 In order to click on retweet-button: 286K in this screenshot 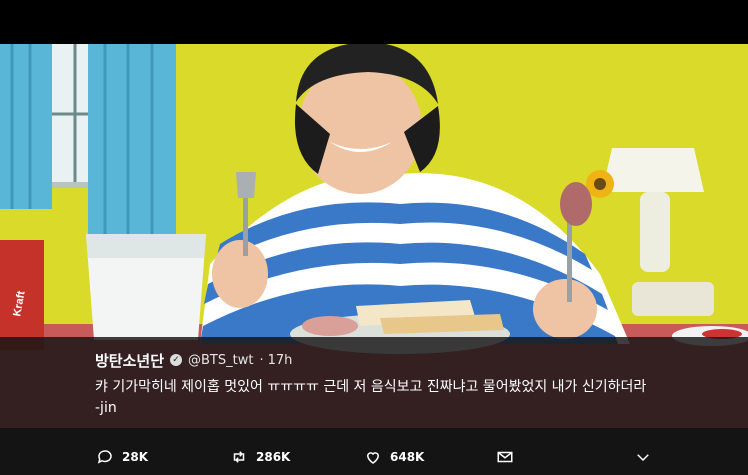, I will do `click(260, 457)`.